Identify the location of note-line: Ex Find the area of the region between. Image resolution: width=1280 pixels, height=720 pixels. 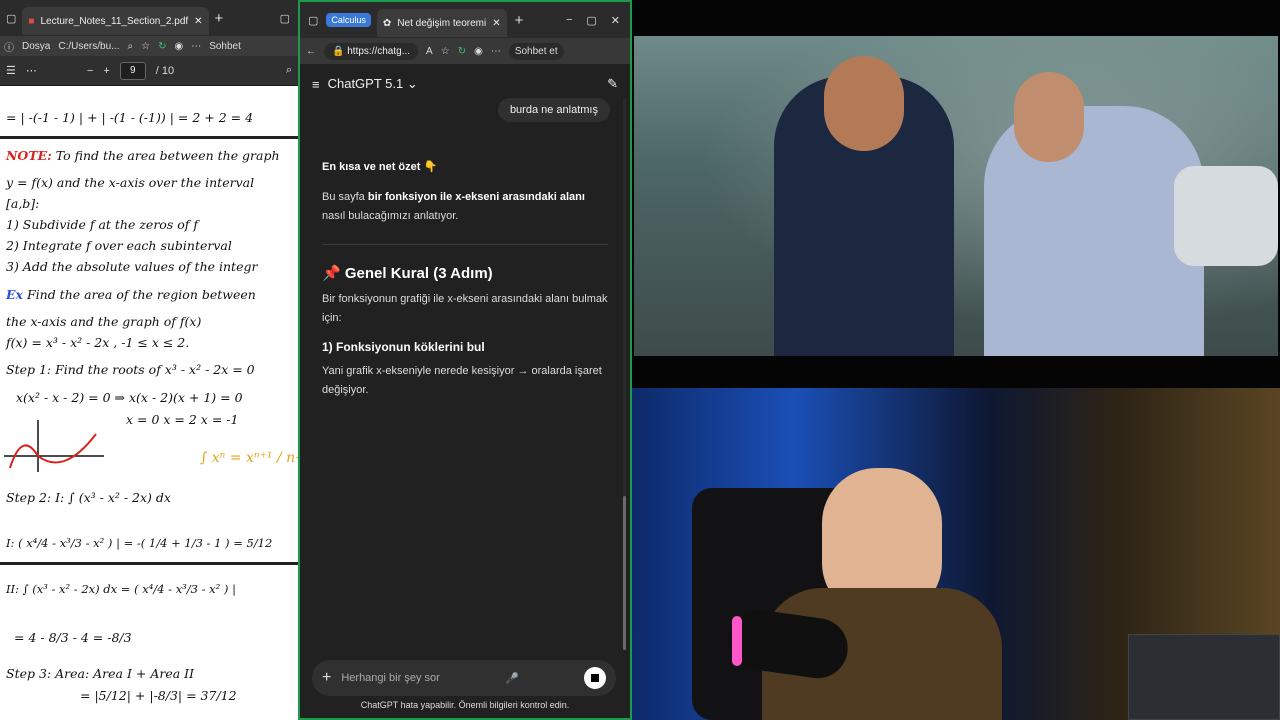
(131, 294).